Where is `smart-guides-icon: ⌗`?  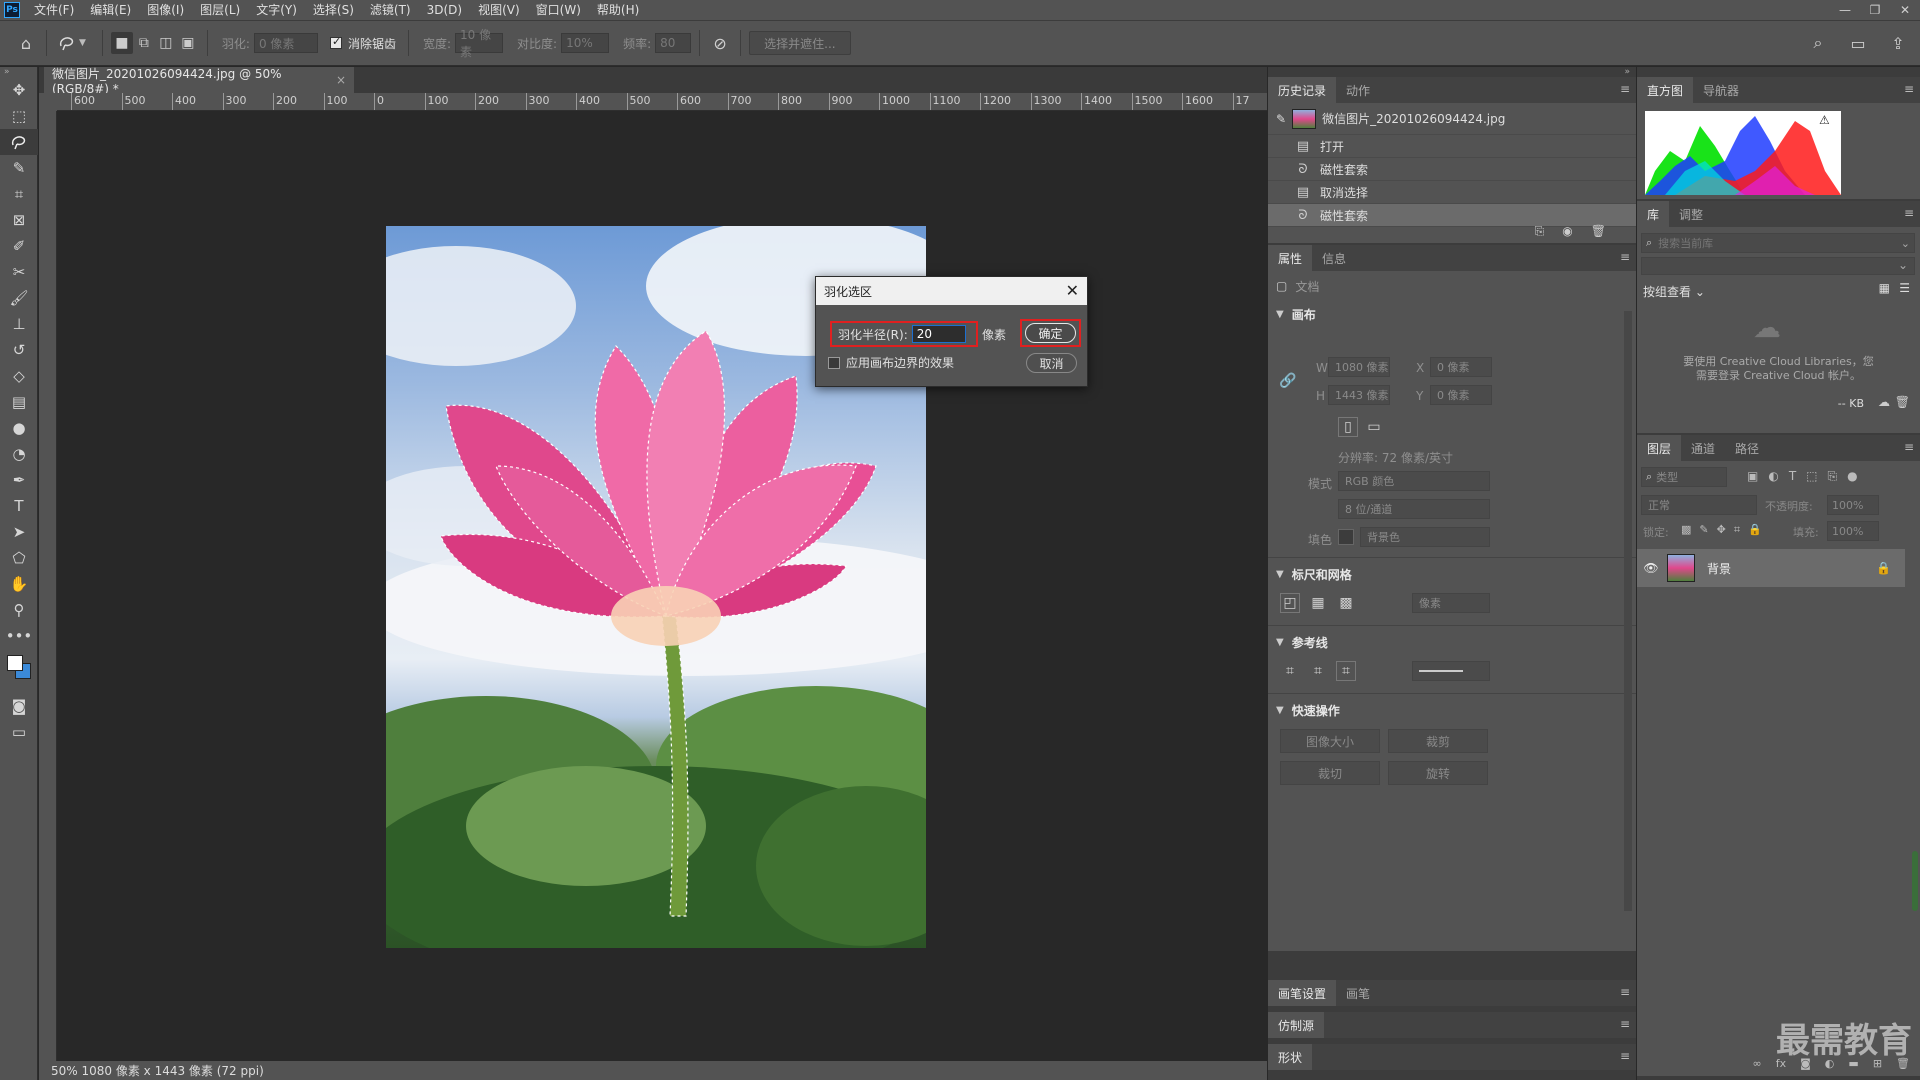 smart-guides-icon: ⌗ is located at coordinates (1346, 671).